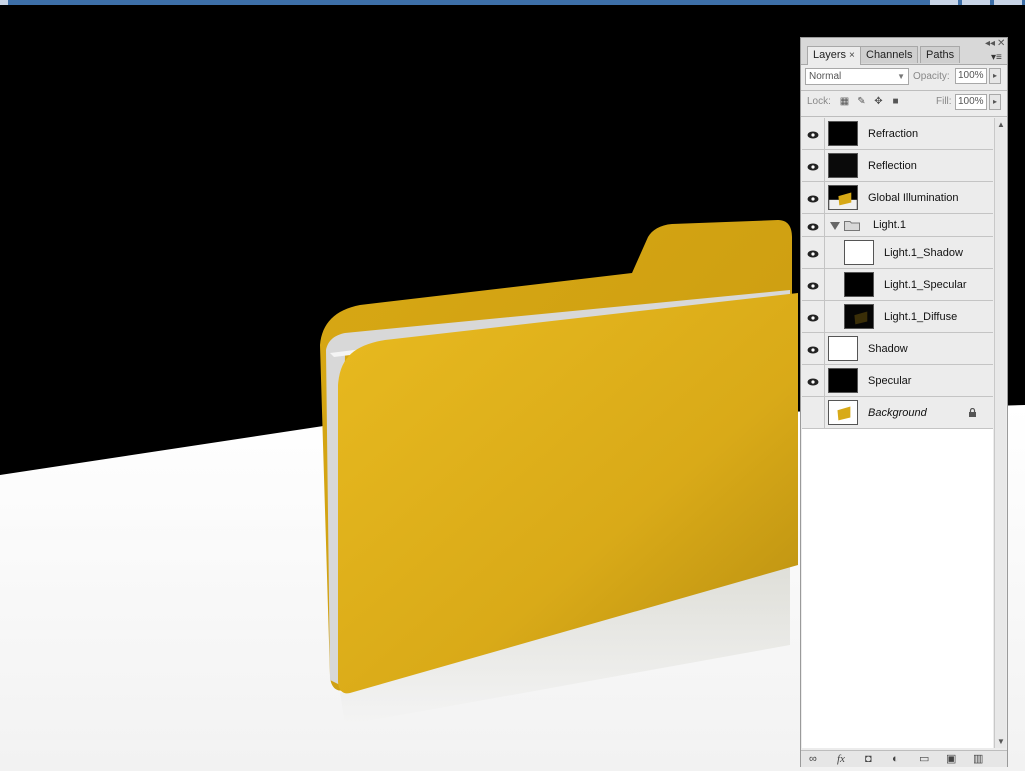  What do you see at coordinates (888, 349) in the screenshot?
I see `layer-name: Shadow` at bounding box center [888, 349].